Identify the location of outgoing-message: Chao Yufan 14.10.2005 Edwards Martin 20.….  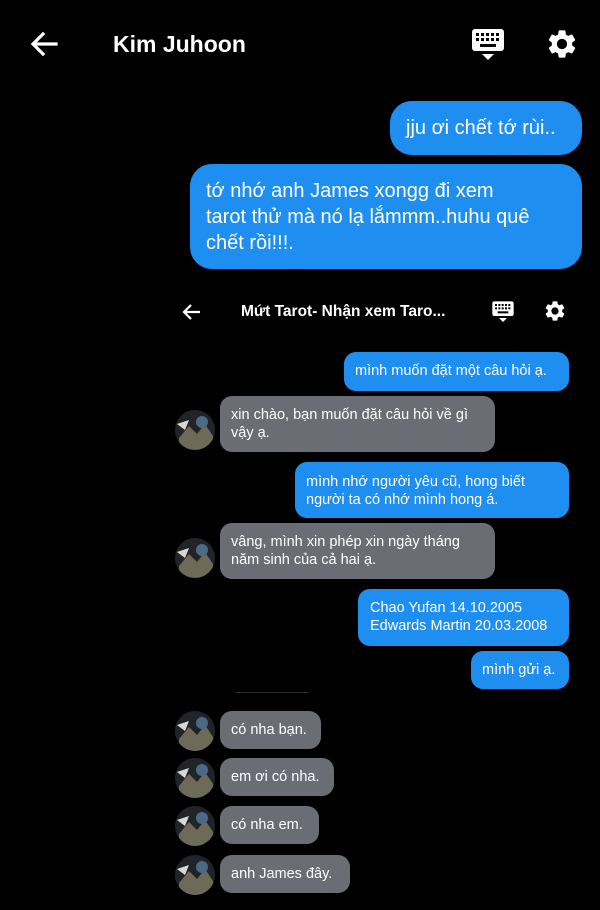
(463, 617).